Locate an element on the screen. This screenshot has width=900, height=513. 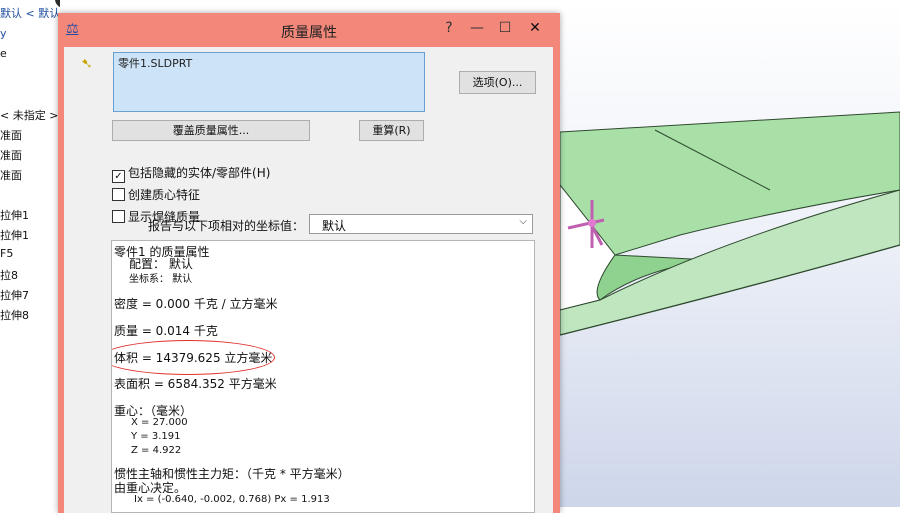
volume-highlight-circle is located at coordinates (193, 357).